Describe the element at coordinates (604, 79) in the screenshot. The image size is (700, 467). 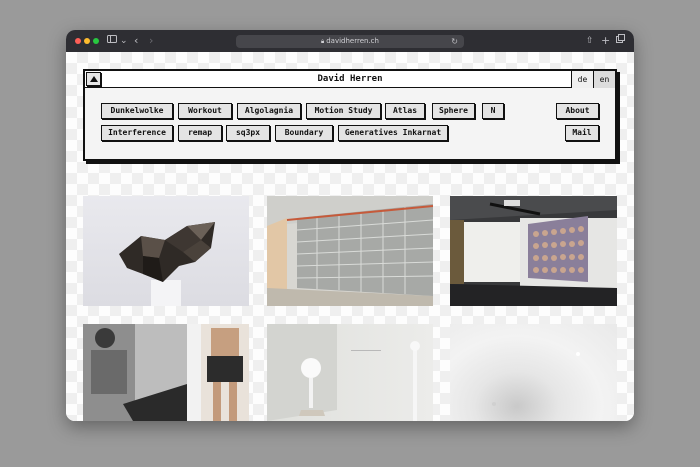
I see `language-en: en` at that location.